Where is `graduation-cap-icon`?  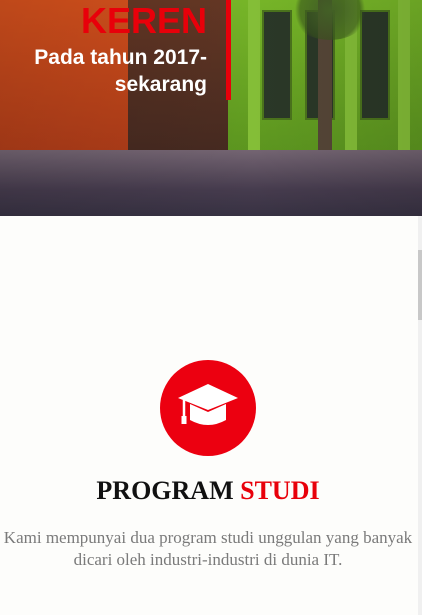 graduation-cap-icon is located at coordinates (208, 408).